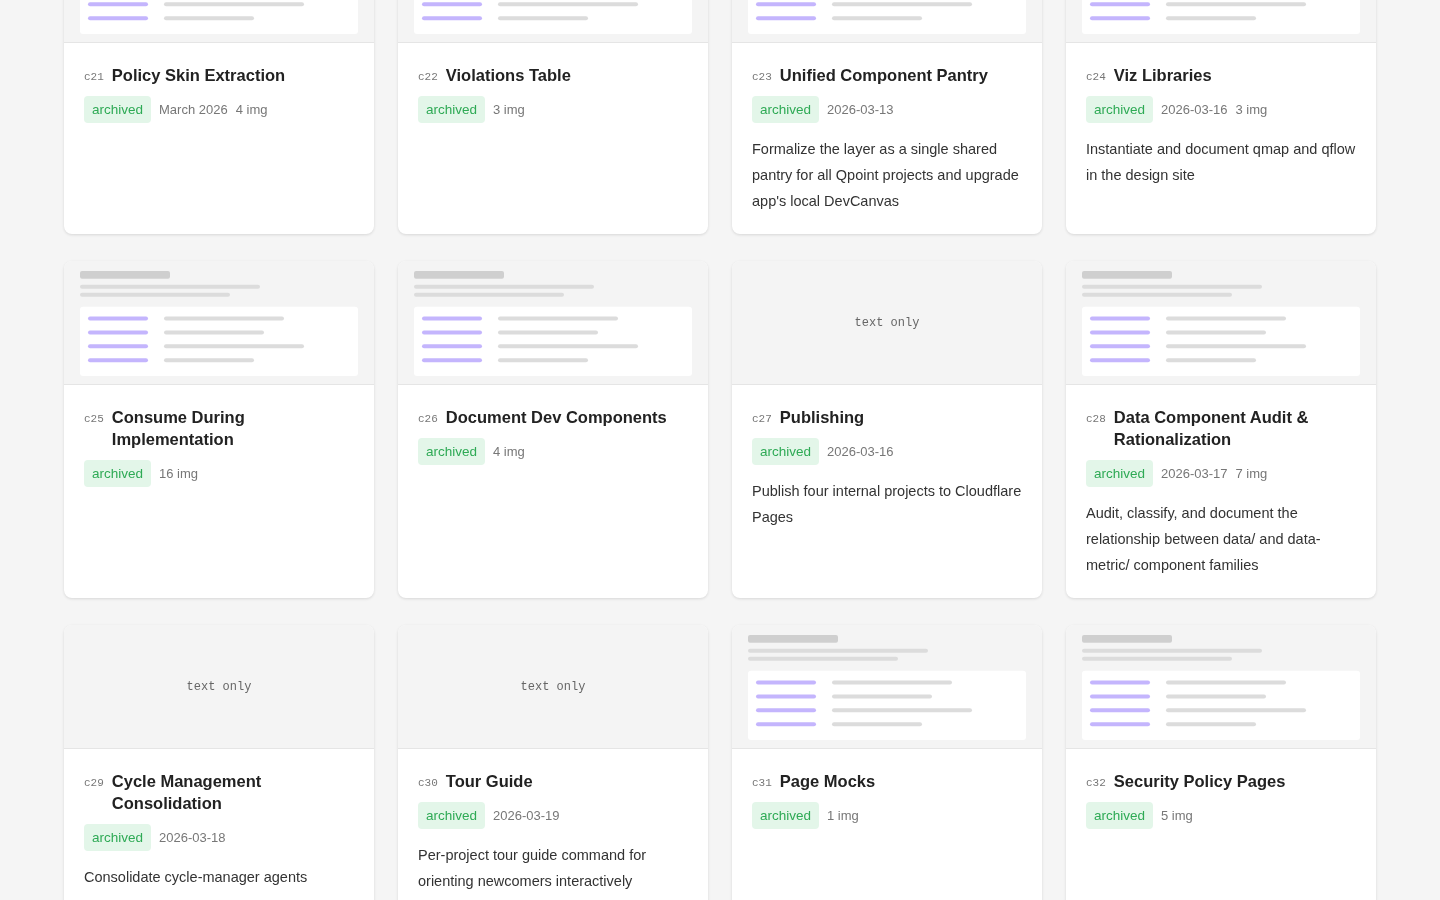 The height and width of the screenshot is (900, 1440). What do you see at coordinates (883, 75) in the screenshot?
I see `card-title: Unified Component Pantry` at bounding box center [883, 75].